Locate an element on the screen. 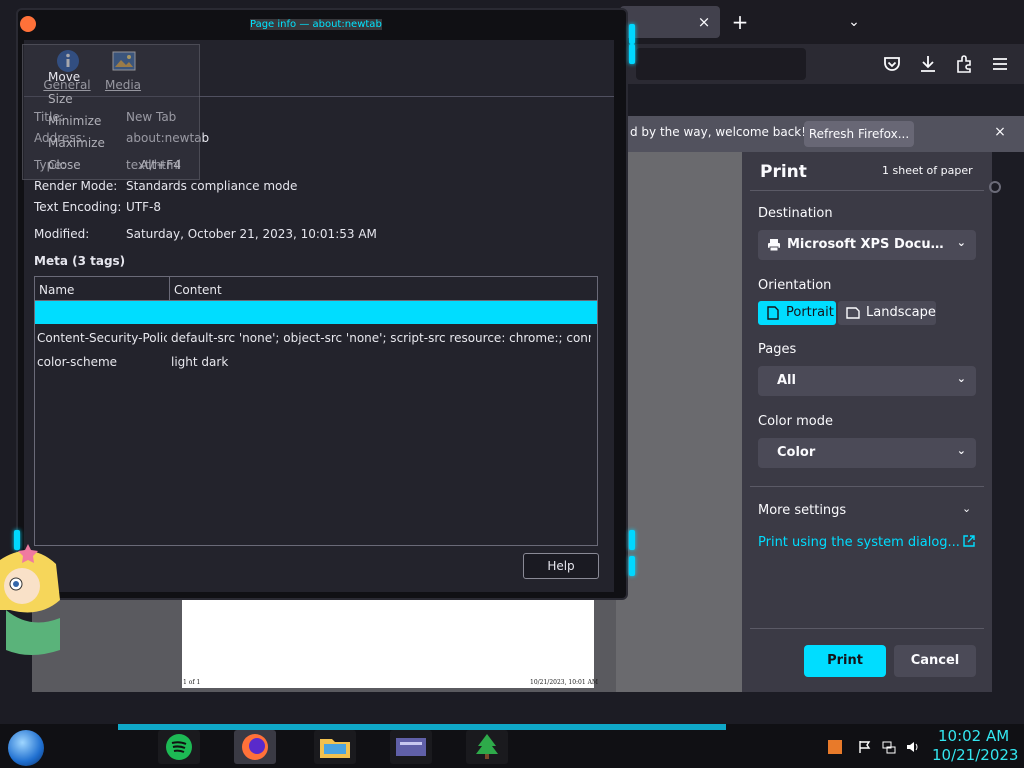 This screenshot has width=1024, height=768. cancel-button: Cancel is located at coordinates (935, 661).